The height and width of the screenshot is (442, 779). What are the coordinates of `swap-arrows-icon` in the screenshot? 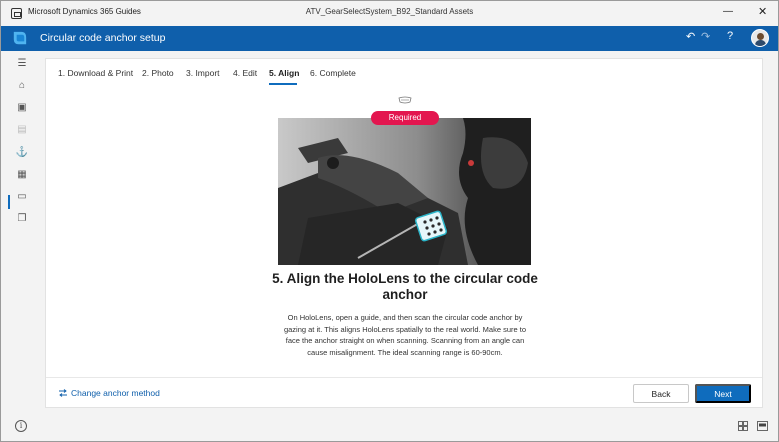 It's located at (63, 393).